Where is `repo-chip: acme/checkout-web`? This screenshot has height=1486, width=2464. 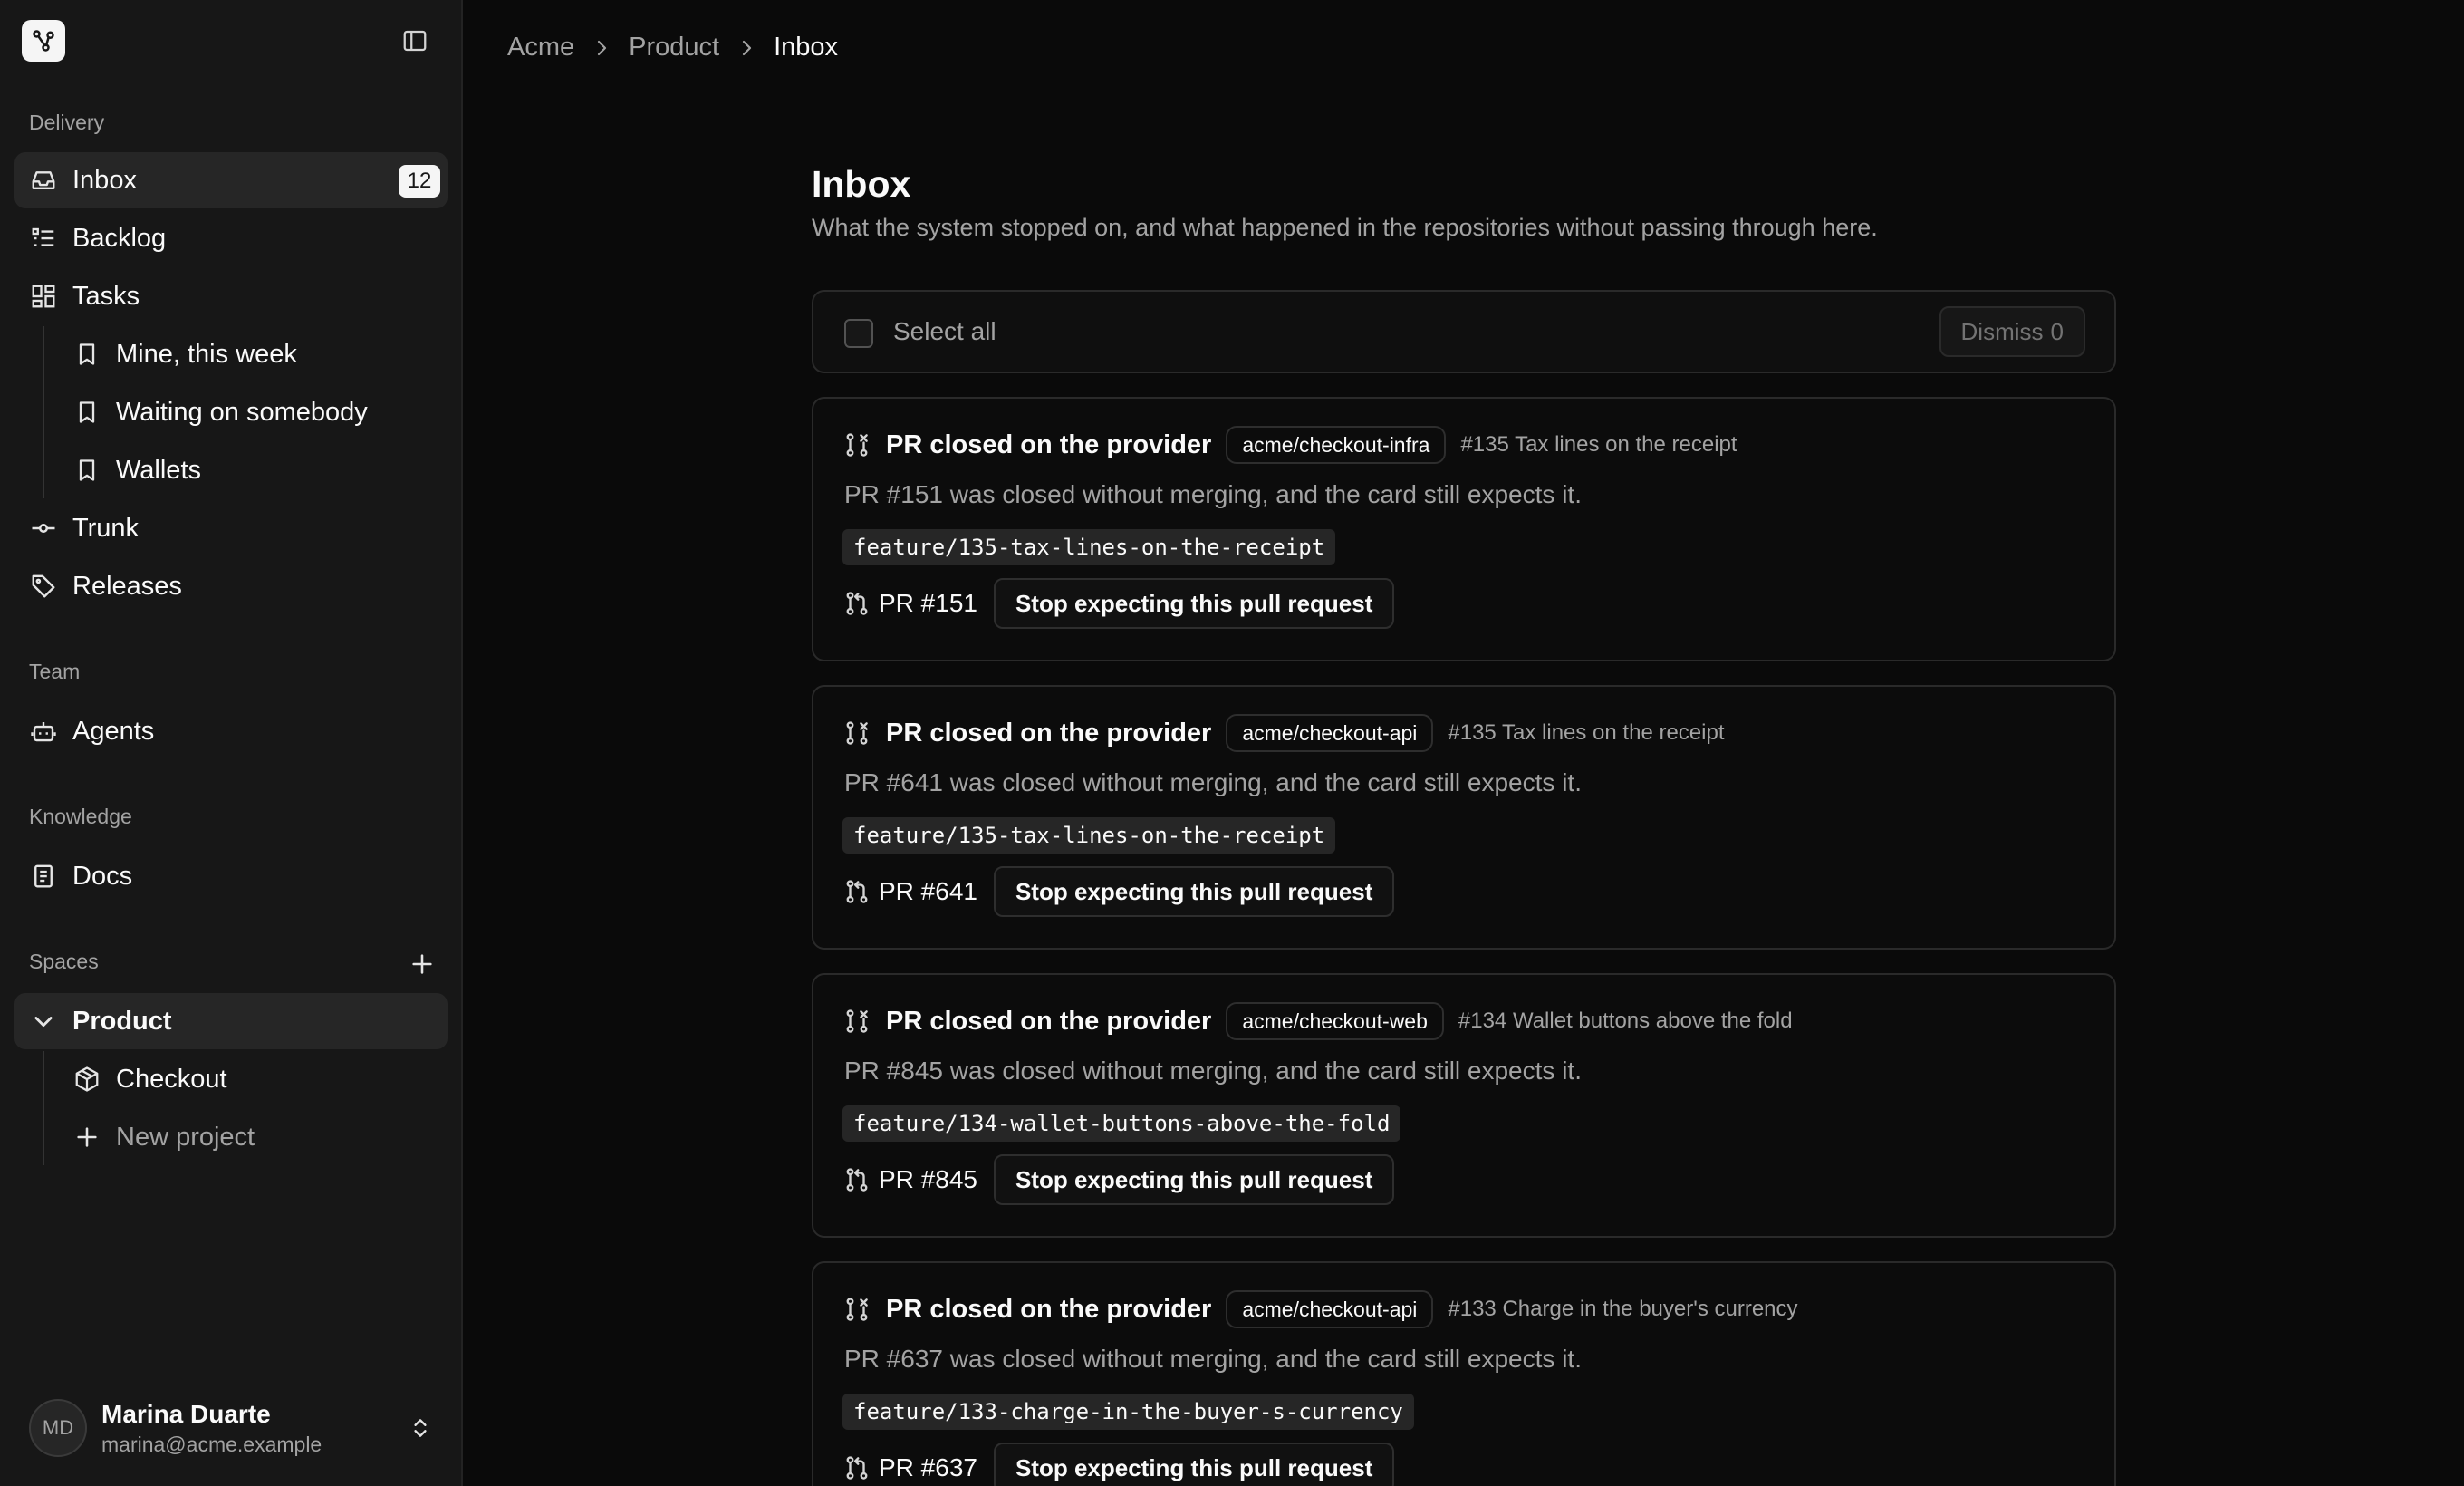 repo-chip: acme/checkout-web is located at coordinates (1335, 1021).